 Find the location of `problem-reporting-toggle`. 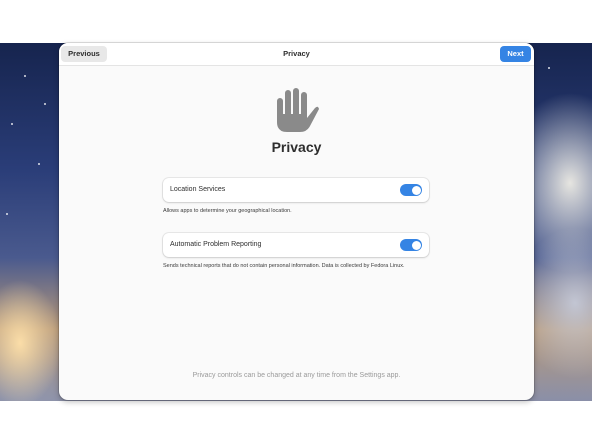

problem-reporting-toggle is located at coordinates (411, 245).